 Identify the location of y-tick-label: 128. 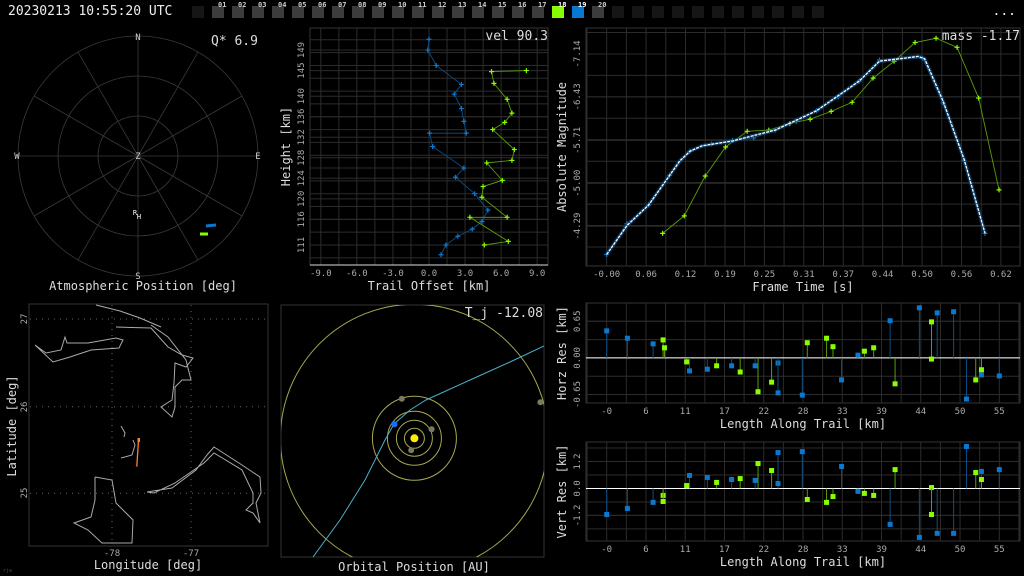
(302, 158).